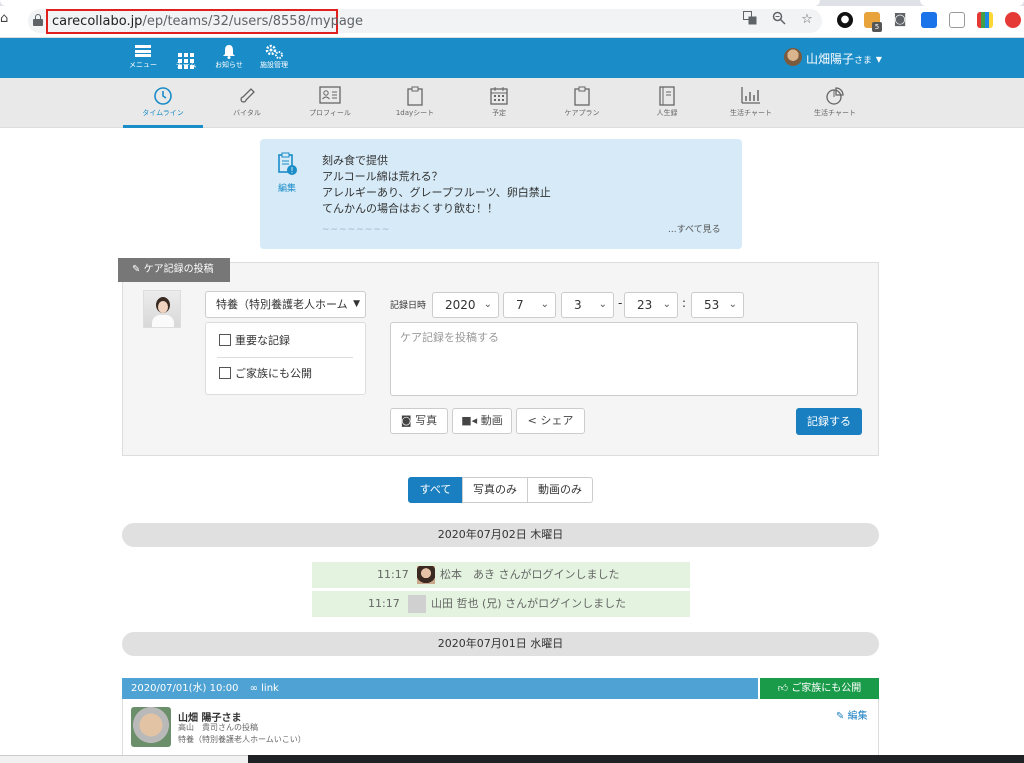  Describe the element at coordinates (410, 208) in the screenshot. I see `notice-line: てんかんの場合はおくすり飲む！！` at that location.